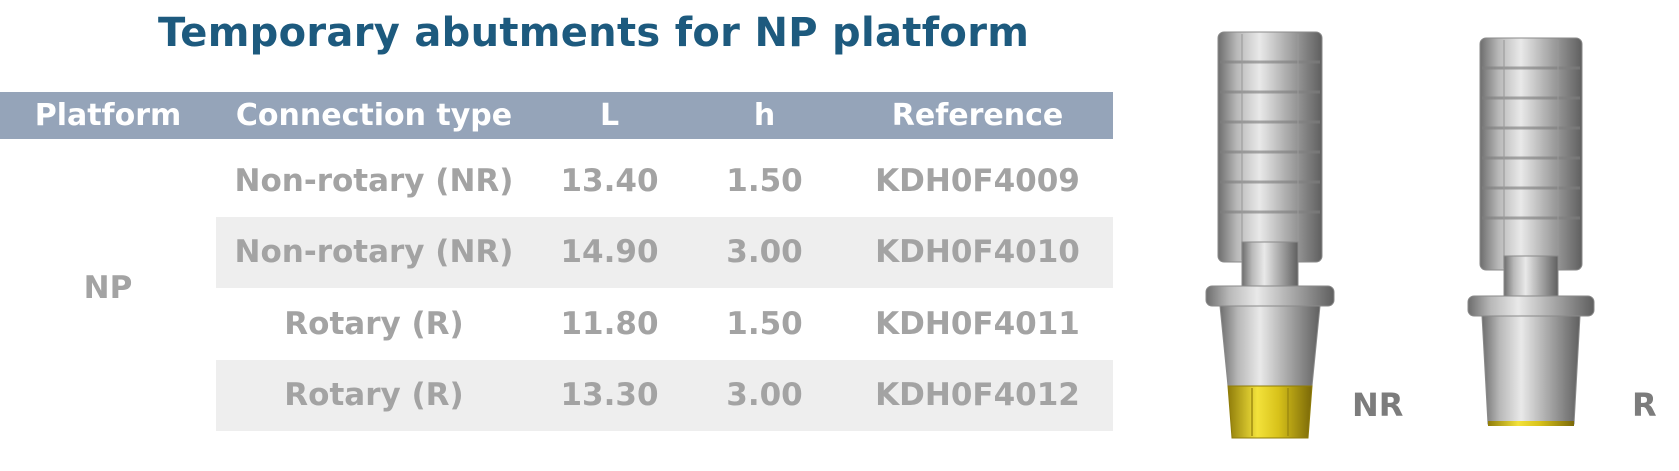 The width and height of the screenshot is (1679, 471). I want to click on reference-cell: KDH0F4012, so click(977, 395).